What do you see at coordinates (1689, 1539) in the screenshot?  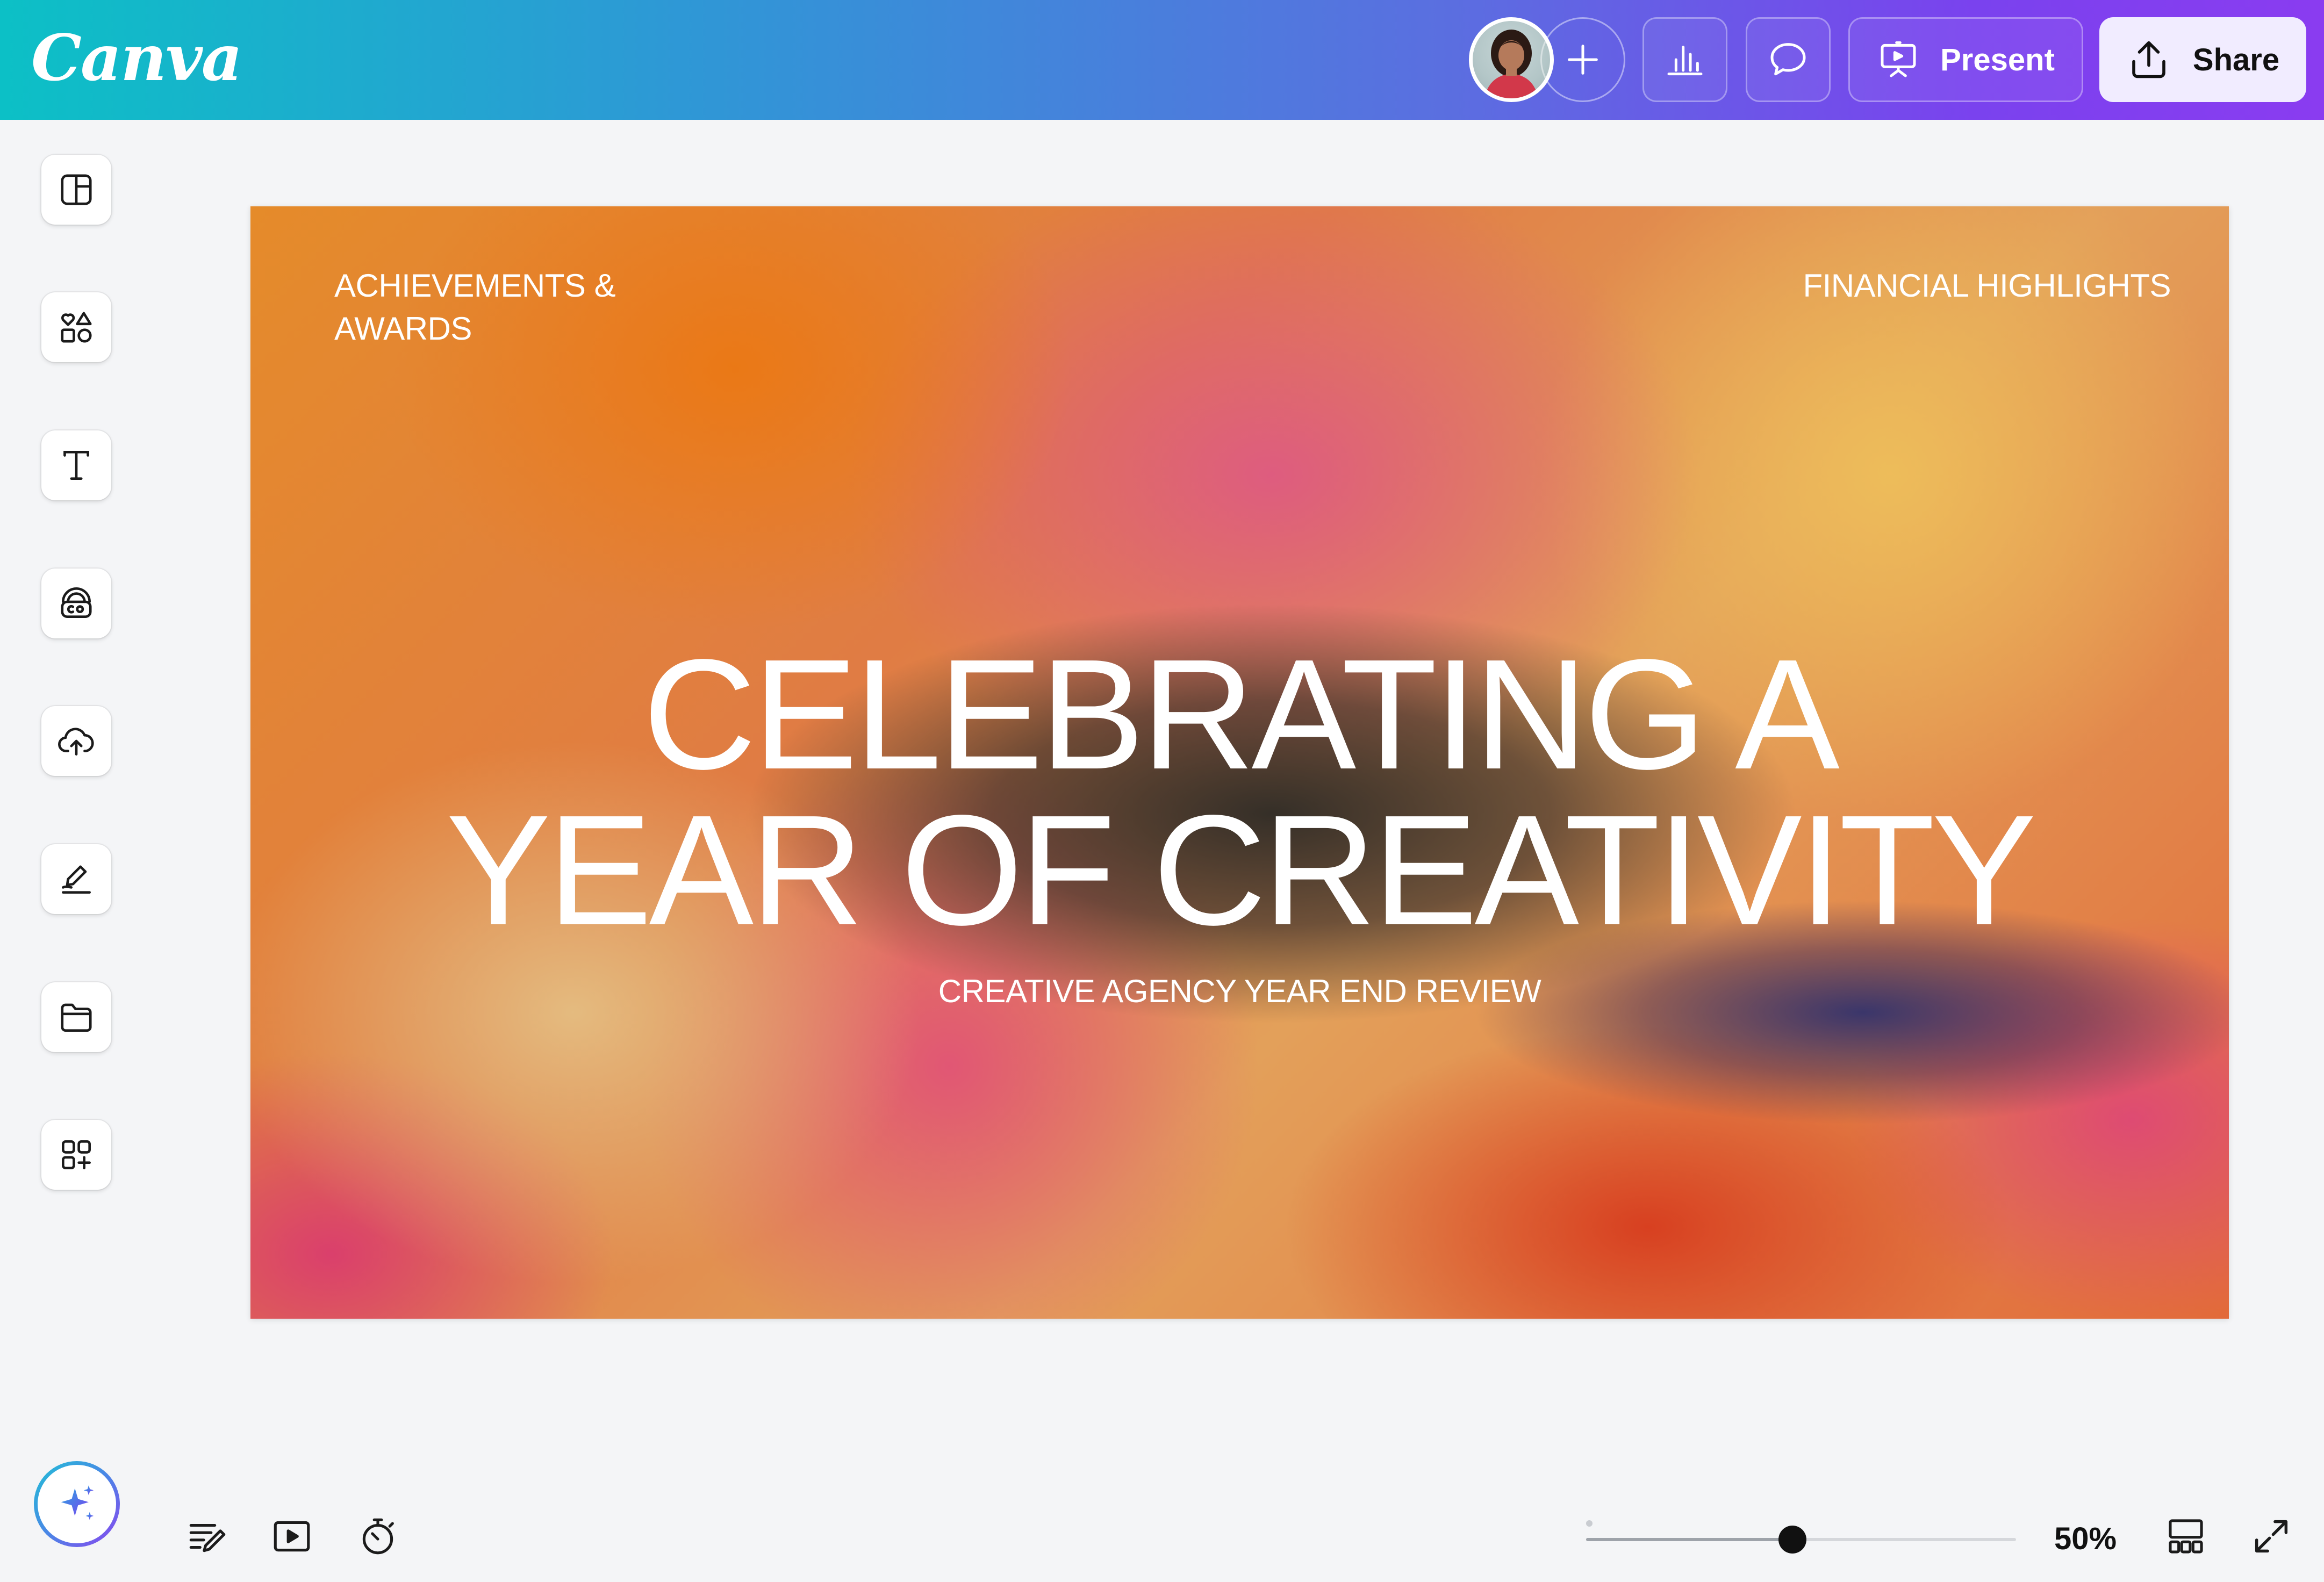 I see `zoom-slider-fill` at bounding box center [1689, 1539].